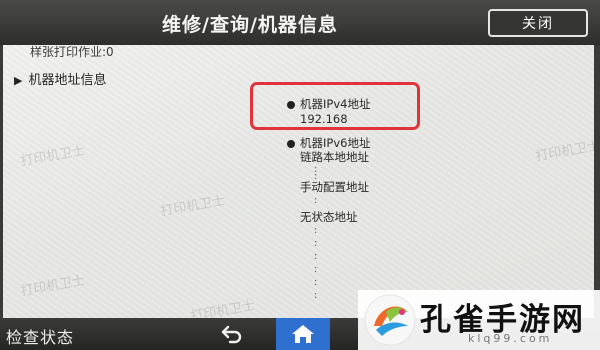  I want to click on back-button, so click(232, 334).